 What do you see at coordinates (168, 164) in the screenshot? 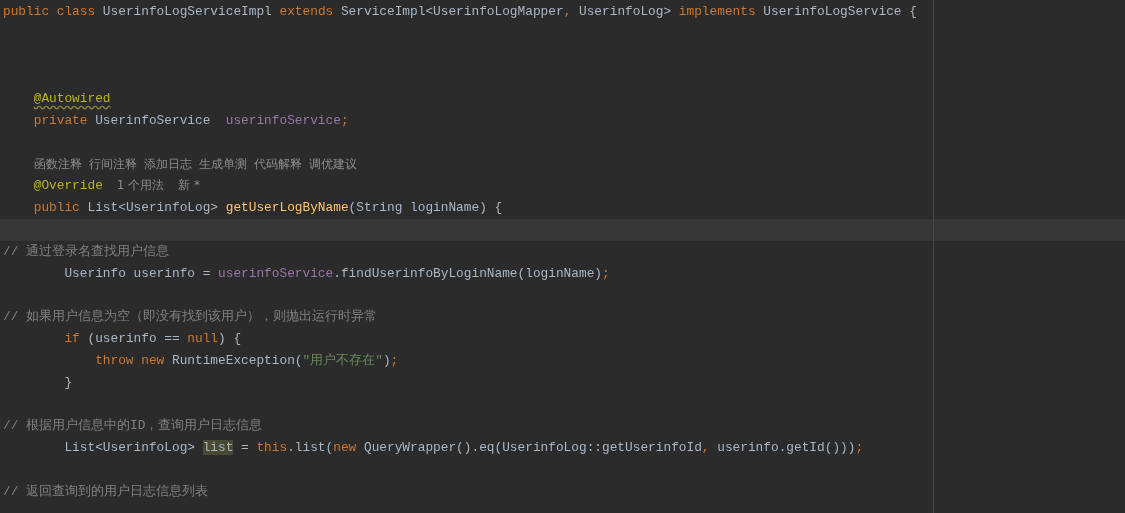
I see `inlay-action-link: 添加日志` at bounding box center [168, 164].